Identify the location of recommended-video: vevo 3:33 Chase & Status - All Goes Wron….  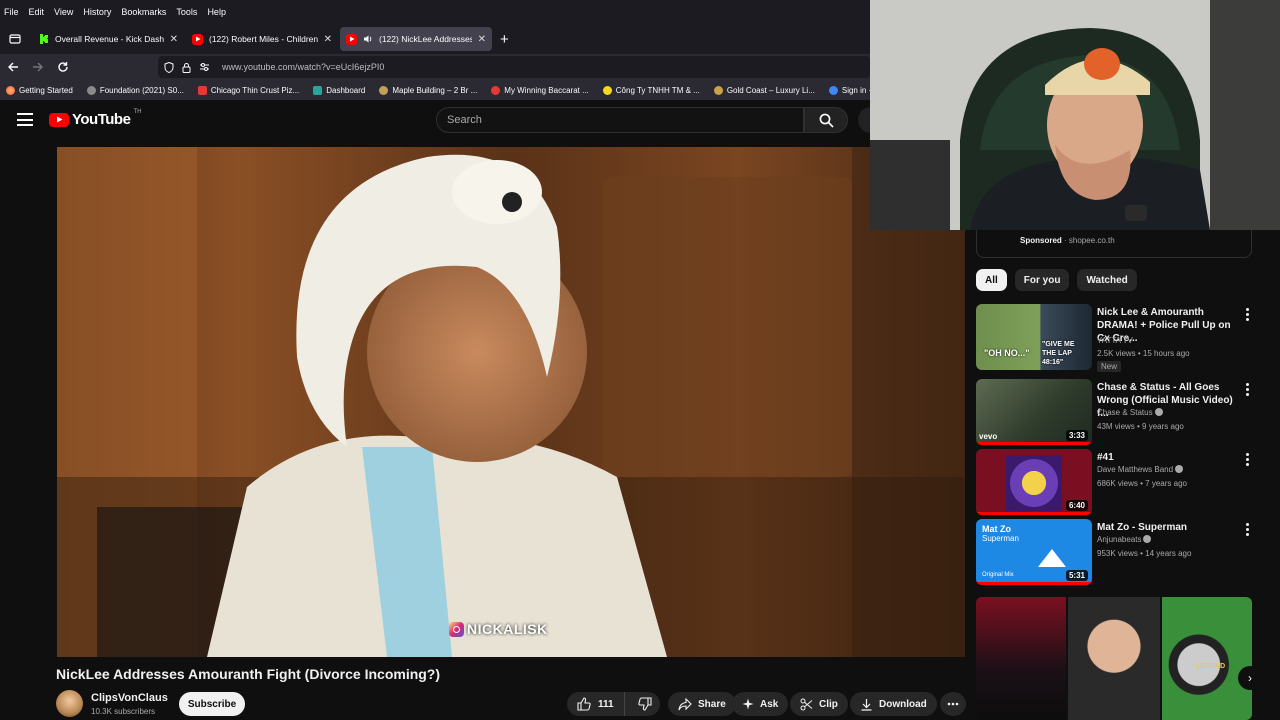
(1116, 412).